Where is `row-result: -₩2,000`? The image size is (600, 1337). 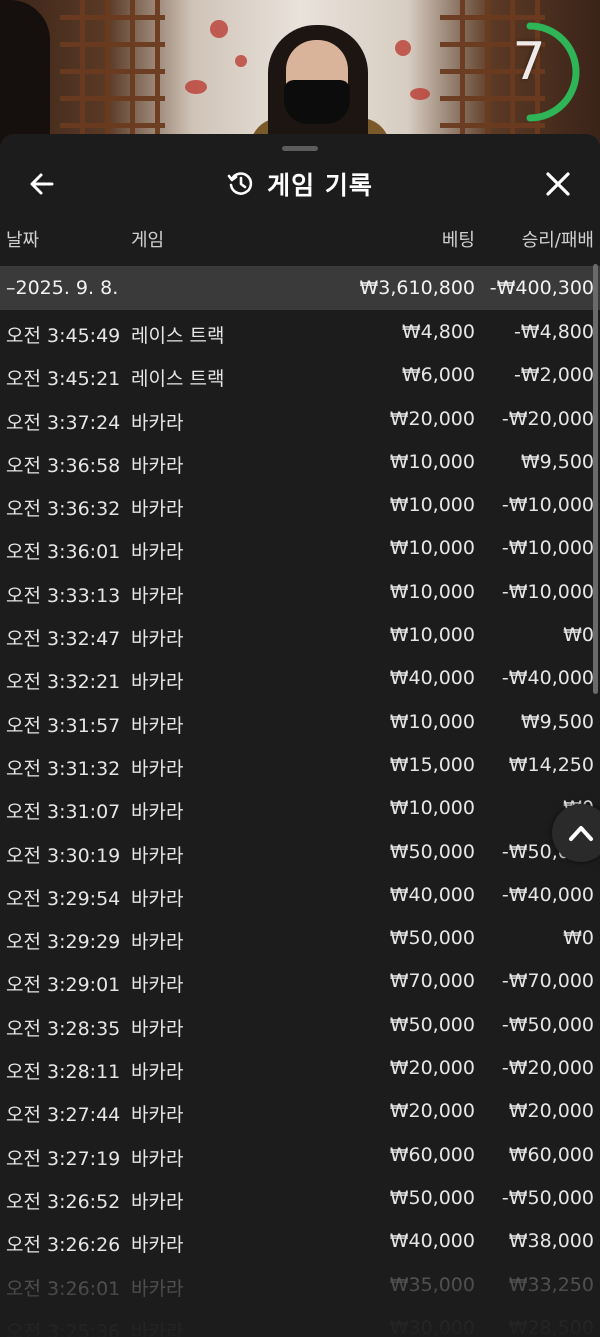 row-result: -₩2,000 is located at coordinates (553, 375).